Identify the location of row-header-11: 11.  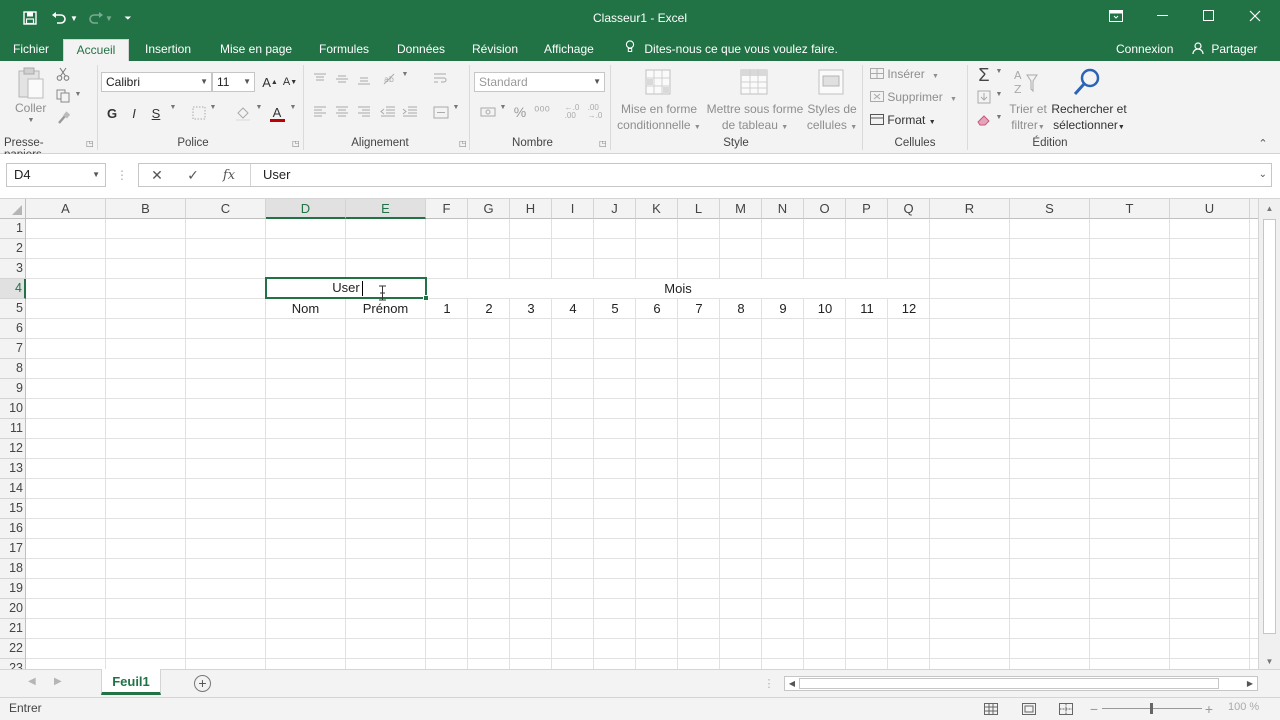
(13, 429).